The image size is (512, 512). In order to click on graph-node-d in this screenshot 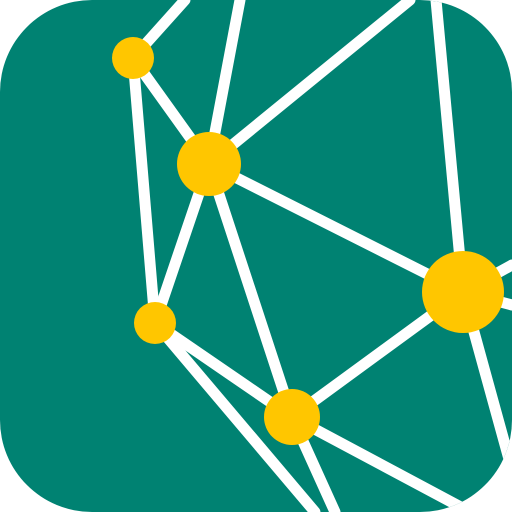, I will do `click(292, 417)`.